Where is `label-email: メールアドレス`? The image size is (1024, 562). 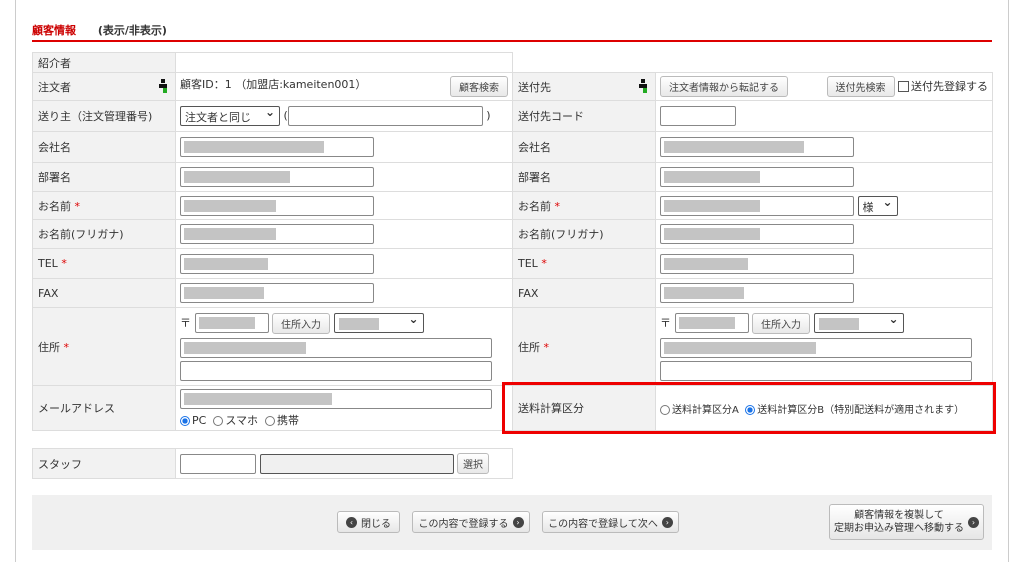
label-email: メールアドレス is located at coordinates (76, 408).